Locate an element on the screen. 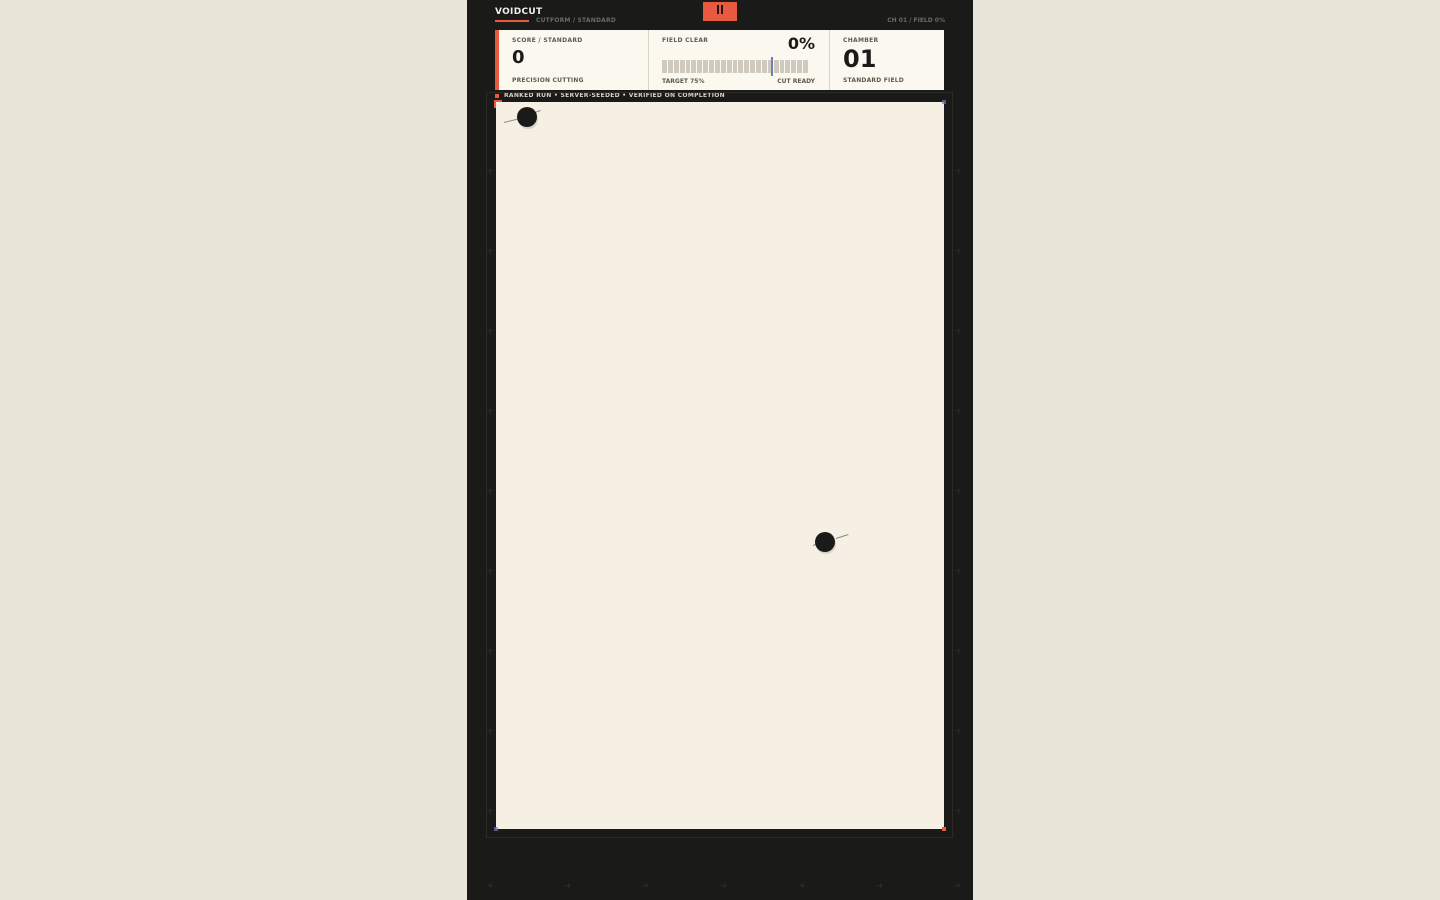 The width and height of the screenshot is (1440, 900). app-subtitle: CUTFORM / STANDARD is located at coordinates (576, 20).